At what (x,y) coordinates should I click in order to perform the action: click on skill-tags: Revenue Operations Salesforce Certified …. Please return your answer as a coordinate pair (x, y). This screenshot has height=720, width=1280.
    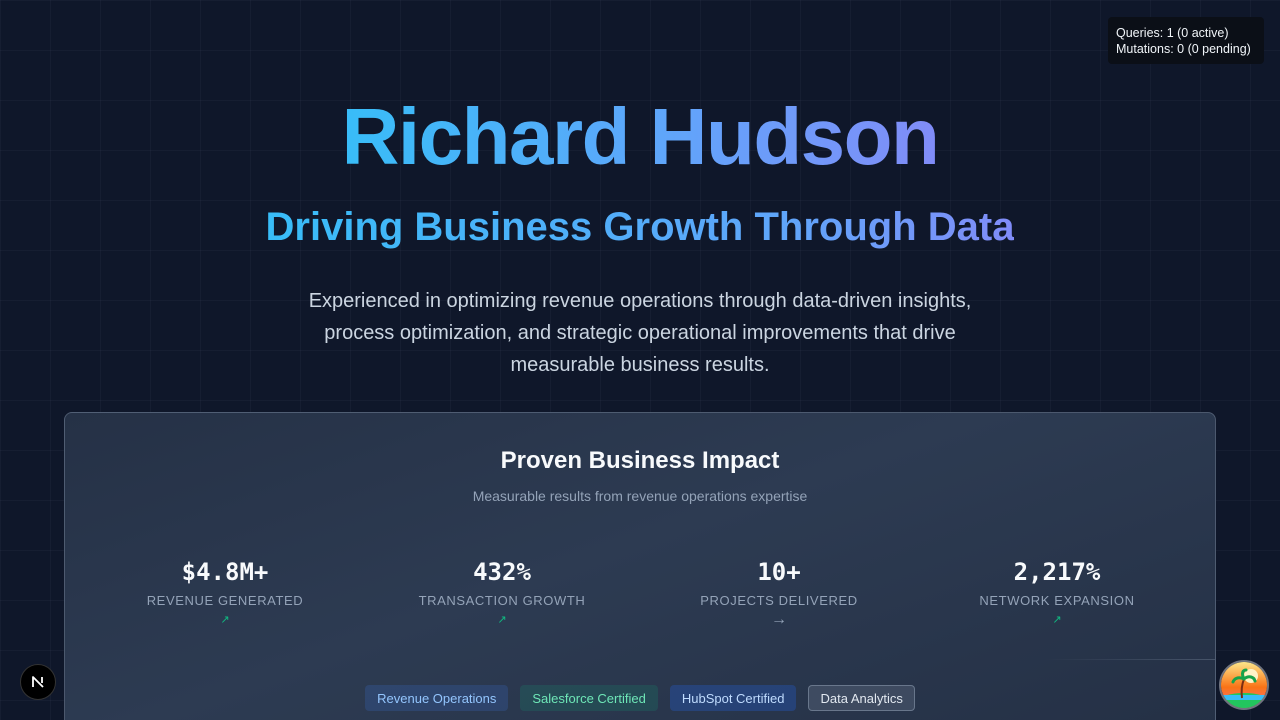
    Looking at the image, I should click on (640, 698).